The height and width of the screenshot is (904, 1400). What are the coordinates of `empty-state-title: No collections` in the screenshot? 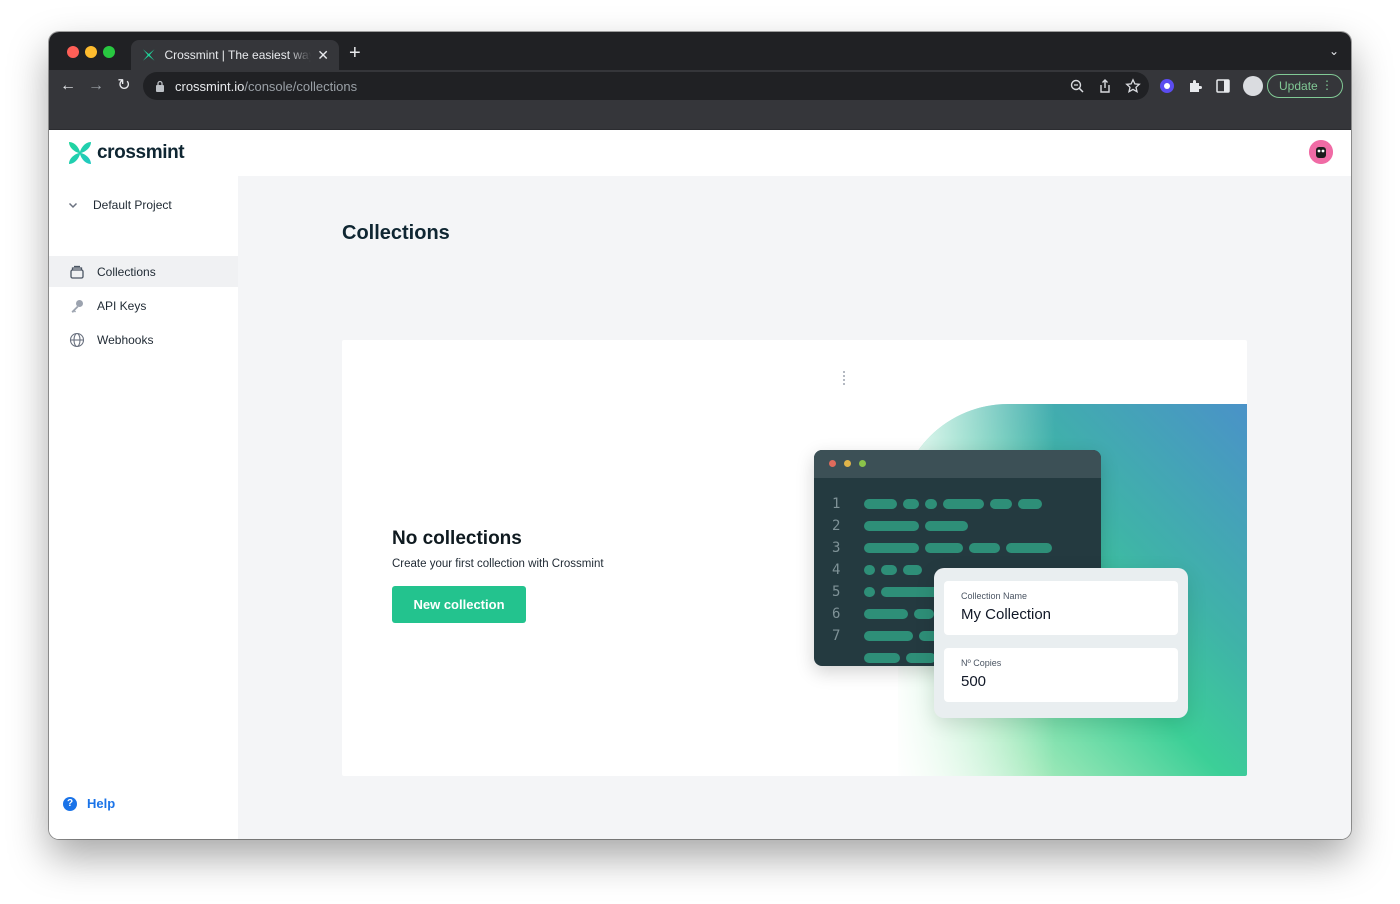 It's located at (457, 538).